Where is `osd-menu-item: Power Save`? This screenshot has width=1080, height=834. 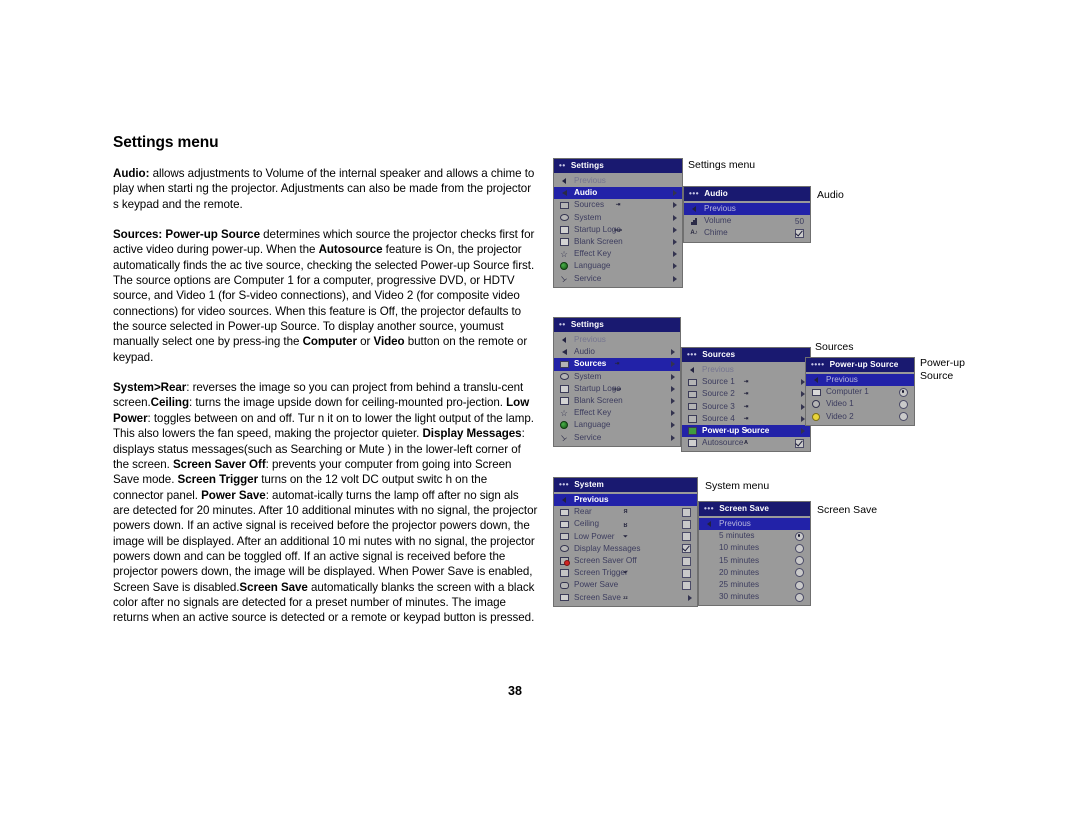 osd-menu-item: Power Save is located at coordinates (625, 585).